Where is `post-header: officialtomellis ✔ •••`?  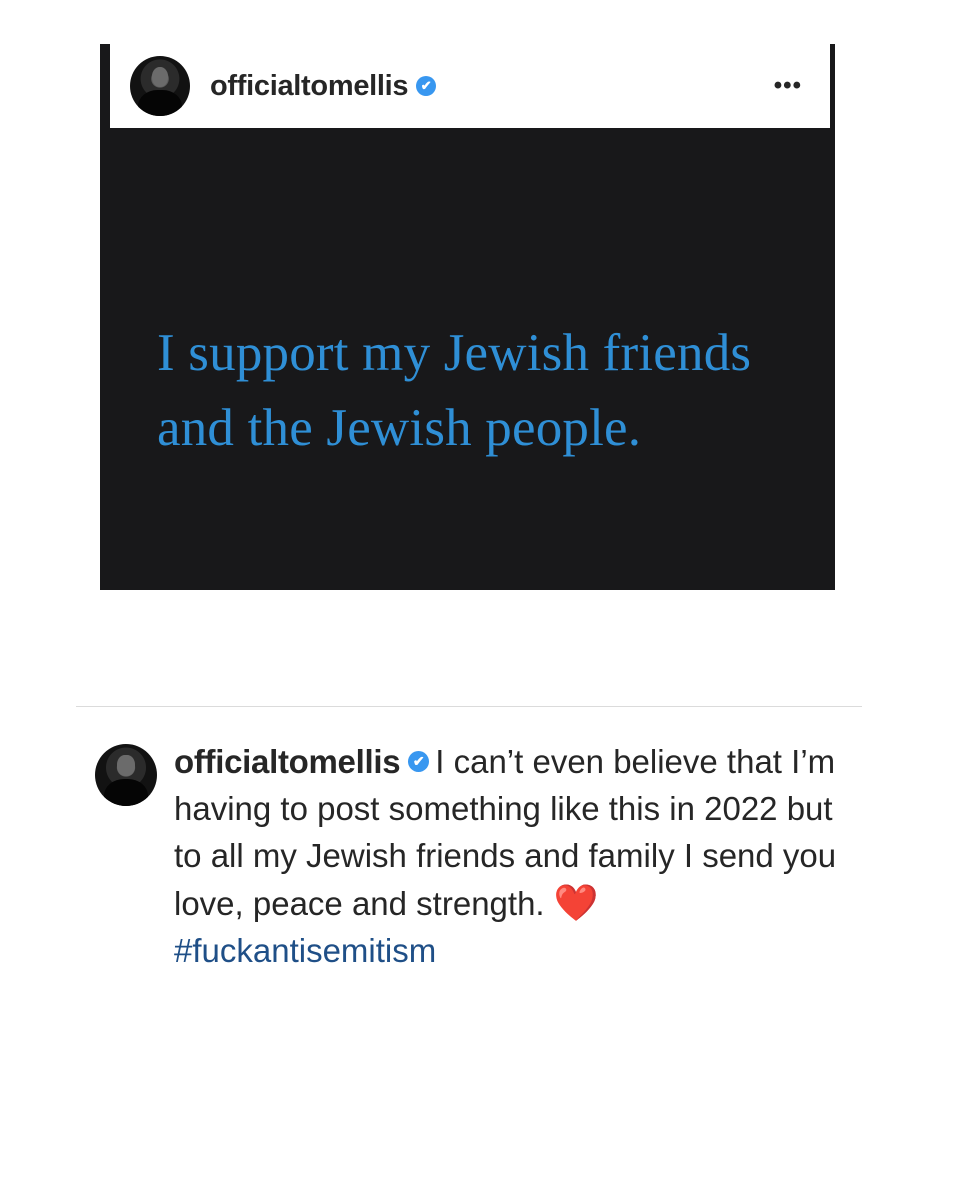 post-header: officialtomellis ✔ ••• is located at coordinates (470, 86).